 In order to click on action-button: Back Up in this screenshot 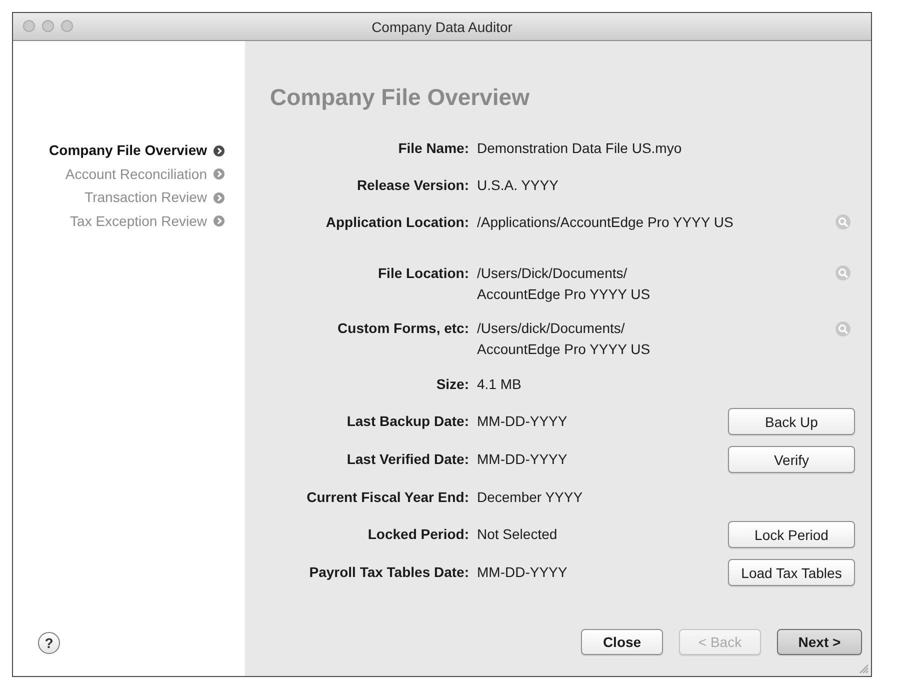, I will do `click(791, 421)`.